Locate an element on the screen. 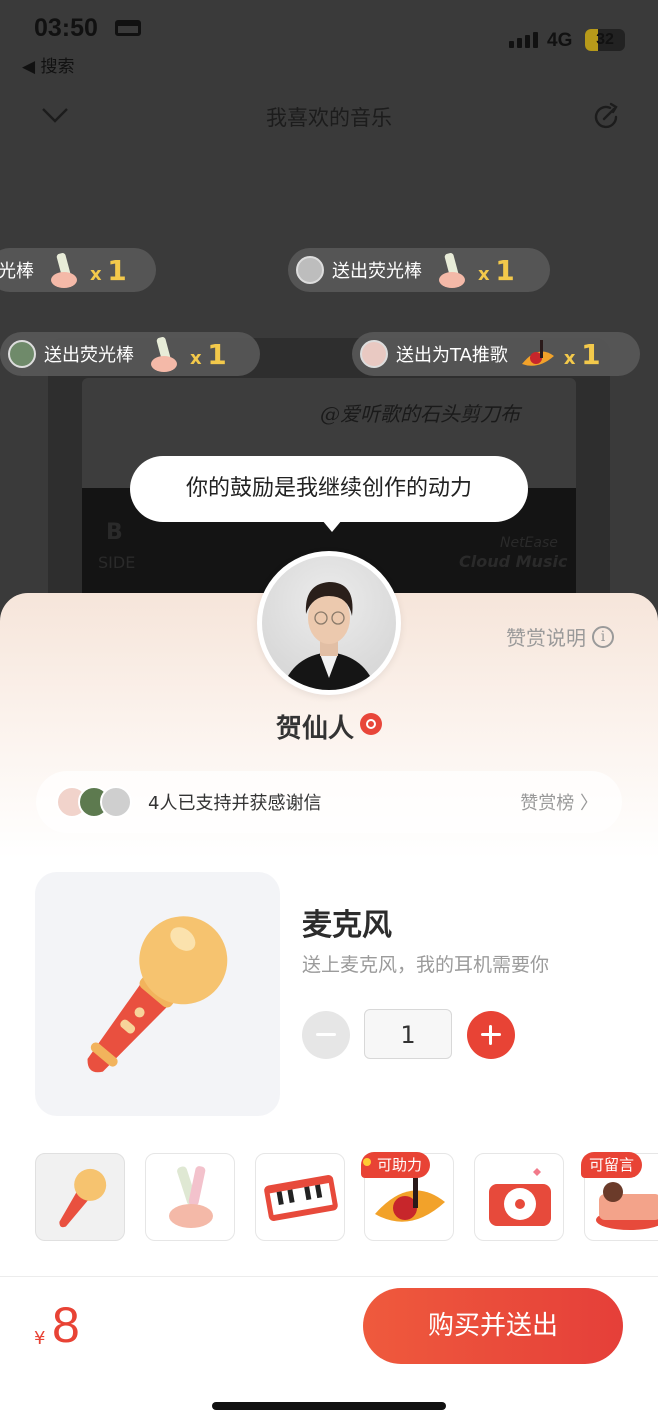 This screenshot has height=1424, width=658. battery-level: 32 is located at coordinates (605, 39).